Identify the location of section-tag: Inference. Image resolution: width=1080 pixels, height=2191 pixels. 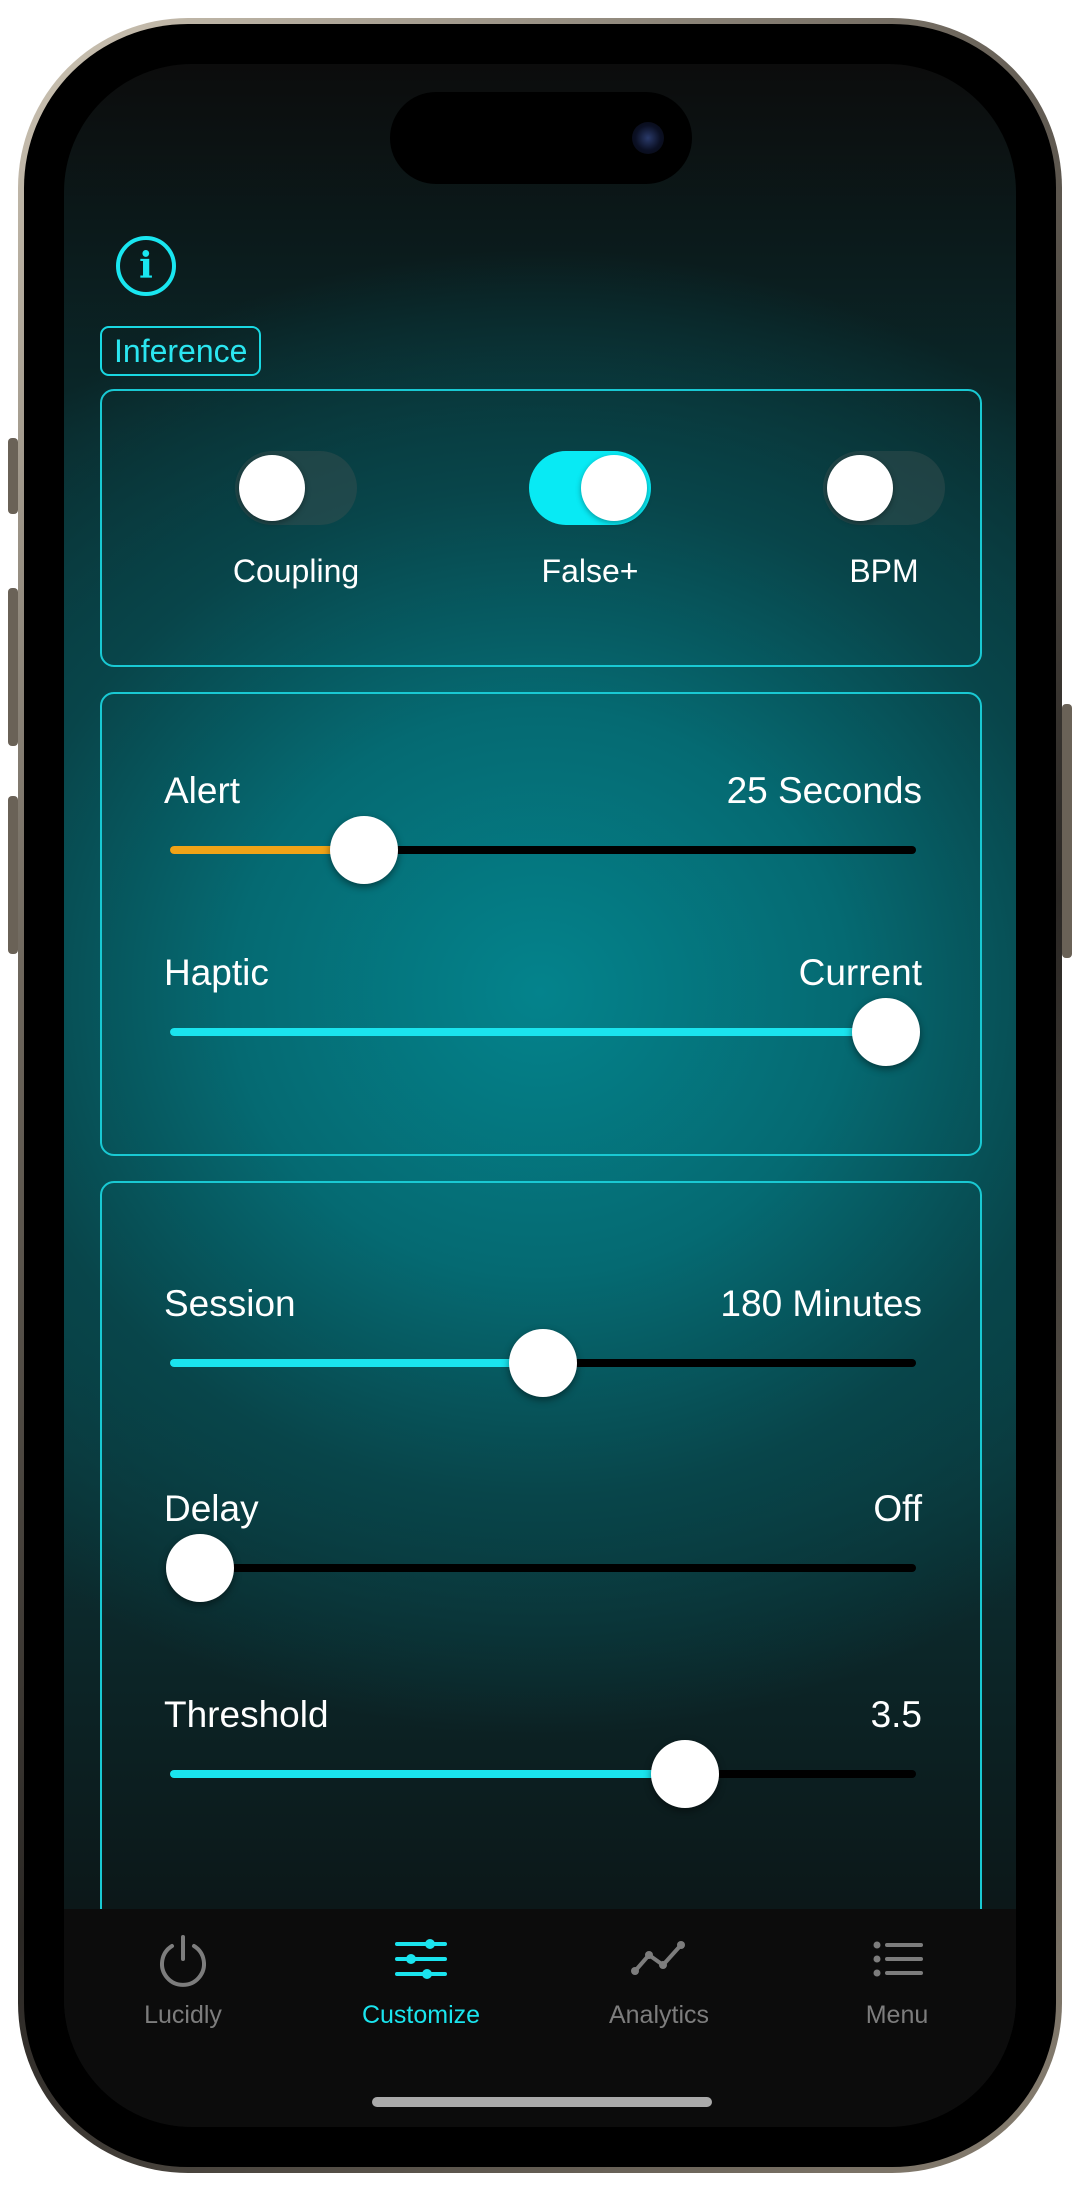
(181, 351).